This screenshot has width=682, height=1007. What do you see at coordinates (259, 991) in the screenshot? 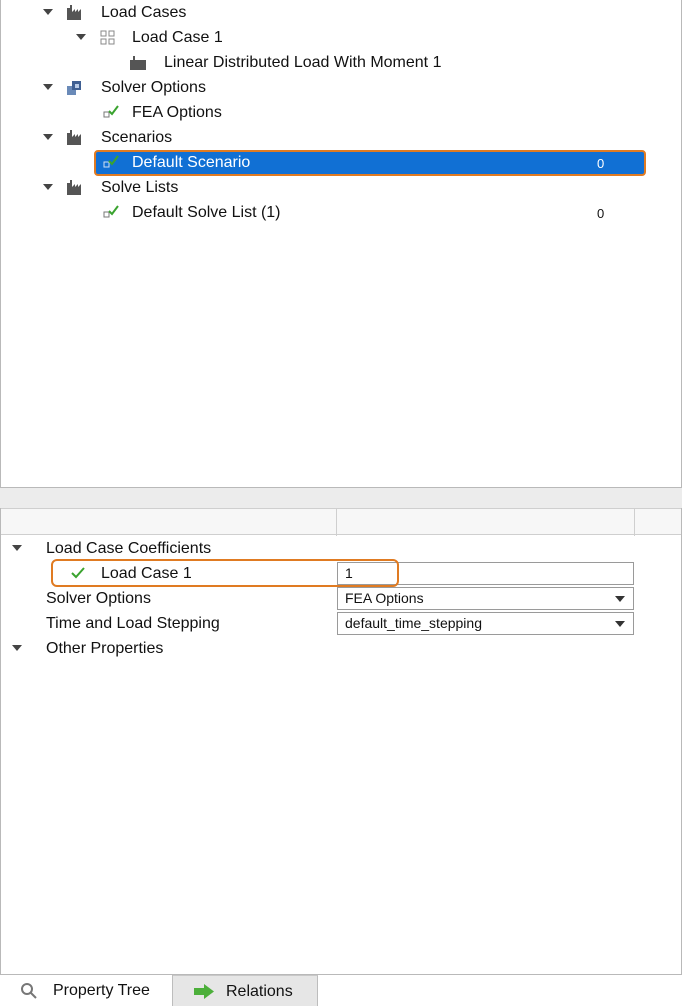
I see `tab-label: Relations` at bounding box center [259, 991].